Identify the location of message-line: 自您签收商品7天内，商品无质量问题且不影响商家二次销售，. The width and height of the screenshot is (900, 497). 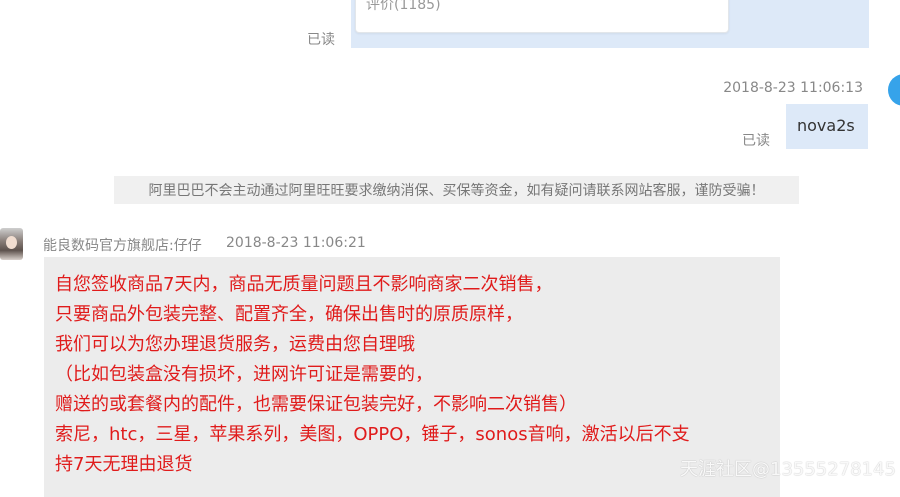
(304, 284).